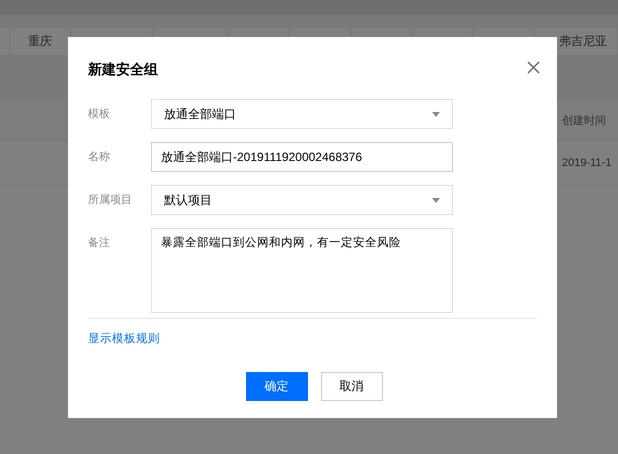  What do you see at coordinates (99, 157) in the screenshot?
I see `field-label: 名称` at bounding box center [99, 157].